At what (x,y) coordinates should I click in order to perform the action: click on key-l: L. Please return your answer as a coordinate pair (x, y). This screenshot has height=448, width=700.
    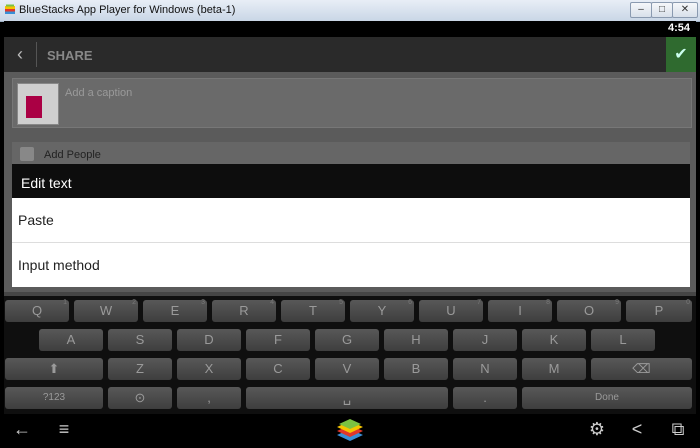
    Looking at the image, I should click on (623, 340).